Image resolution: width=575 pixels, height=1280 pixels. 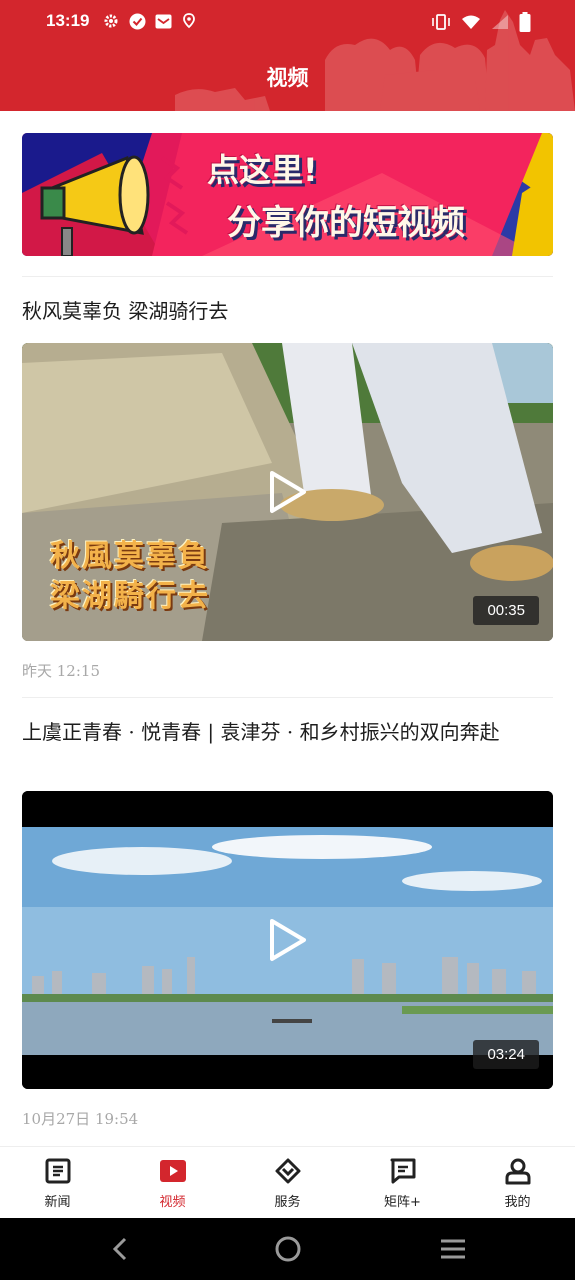 What do you see at coordinates (506, 610) in the screenshot?
I see `video-duration: 00:35` at bounding box center [506, 610].